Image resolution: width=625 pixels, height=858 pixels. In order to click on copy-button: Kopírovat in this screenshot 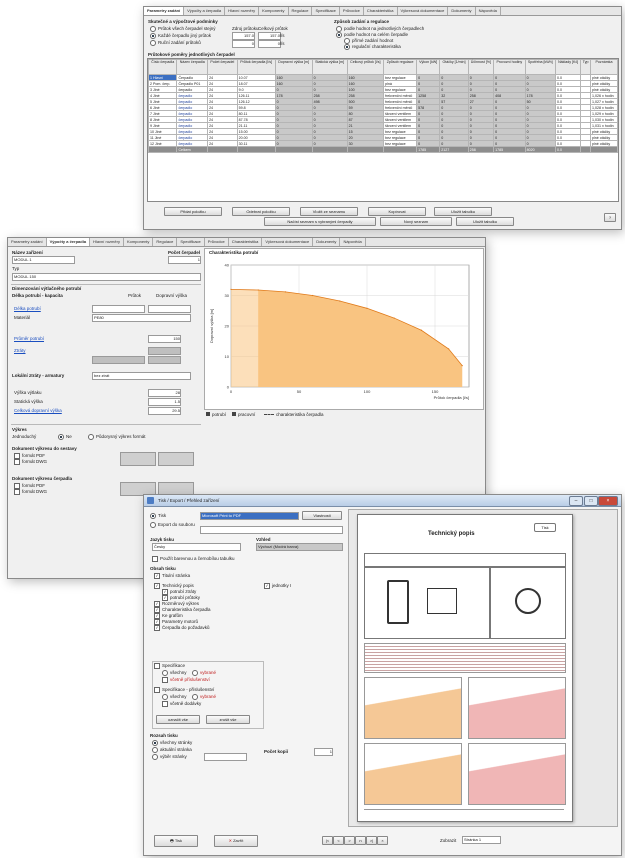, I will do `click(397, 211)`.